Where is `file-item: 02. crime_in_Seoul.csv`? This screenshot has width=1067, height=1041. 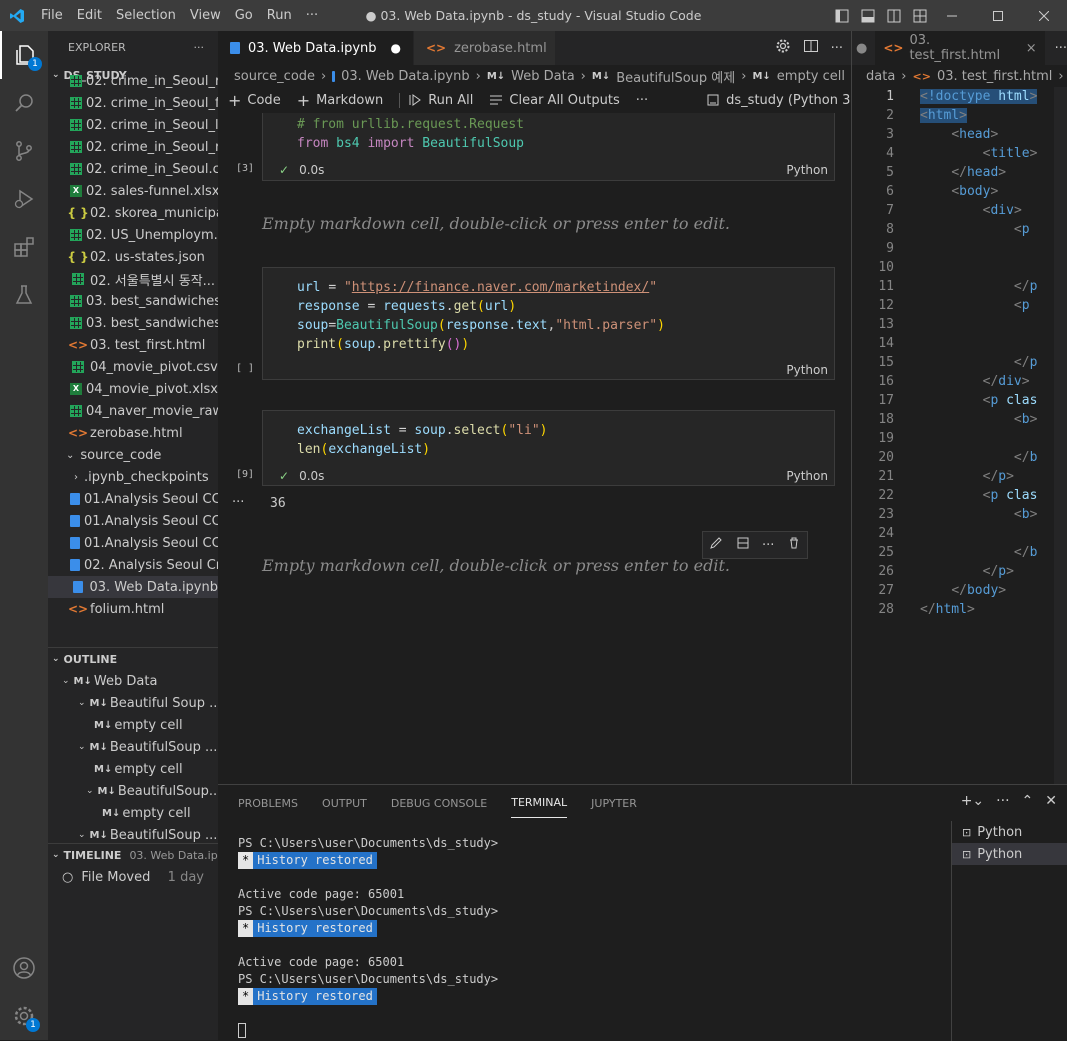
file-item: 02. crime_in_Seoul.csv is located at coordinates (133, 169).